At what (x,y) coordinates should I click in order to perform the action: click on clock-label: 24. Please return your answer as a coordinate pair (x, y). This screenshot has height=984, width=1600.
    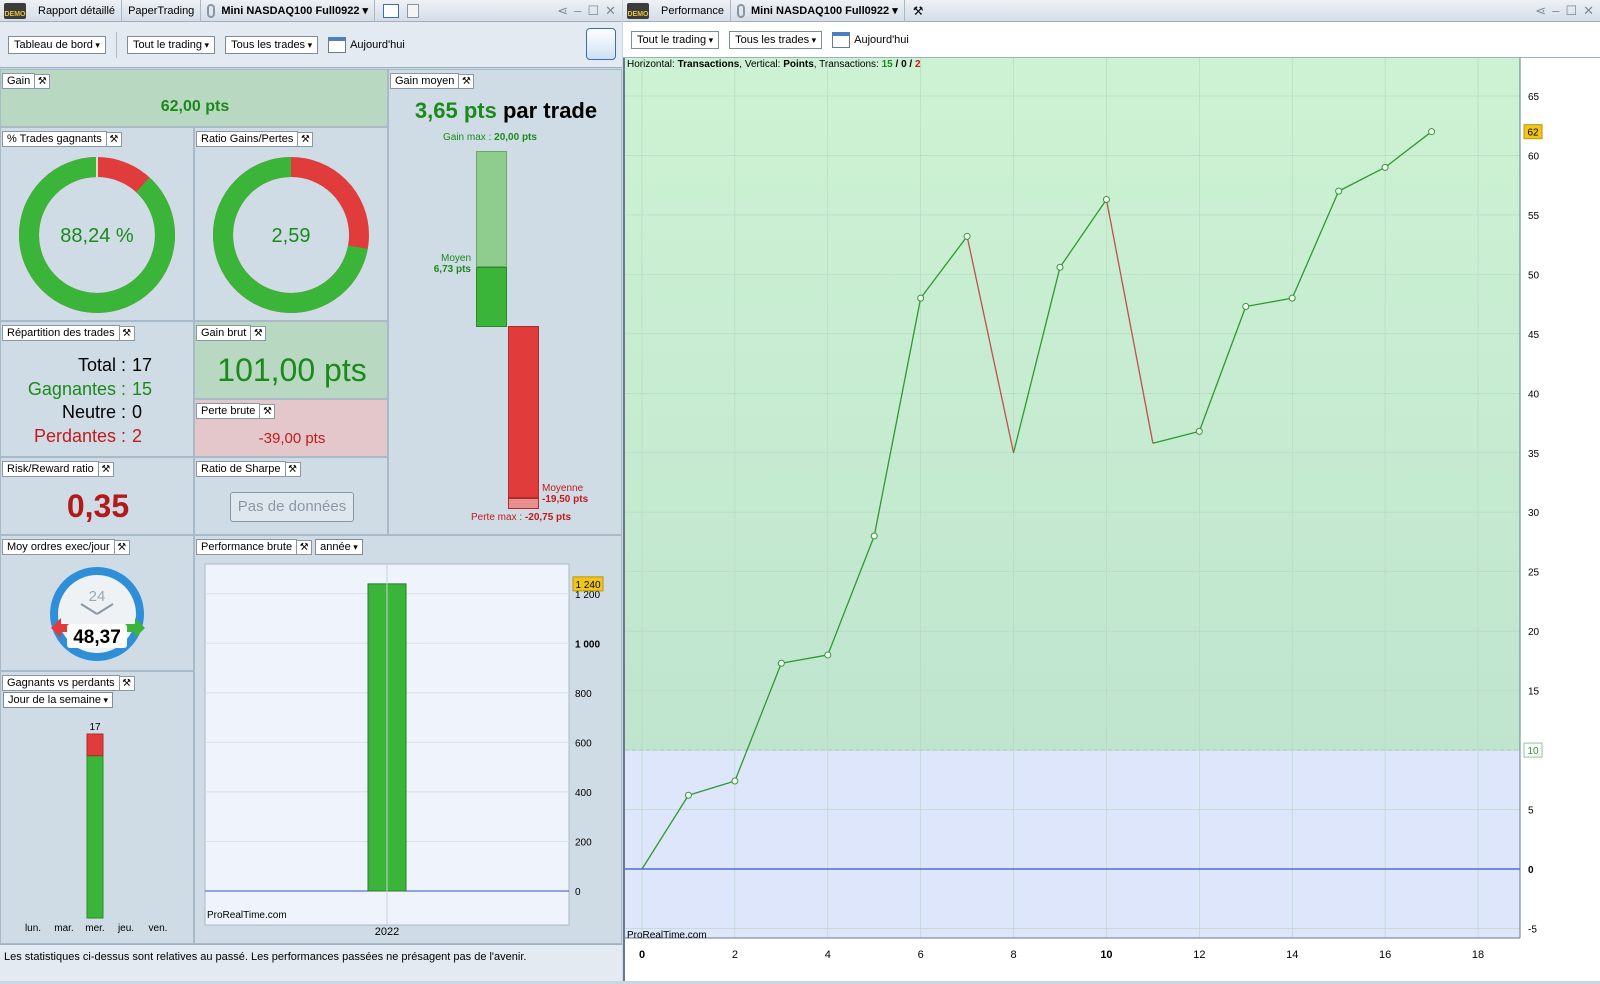
    Looking at the image, I should click on (97, 596).